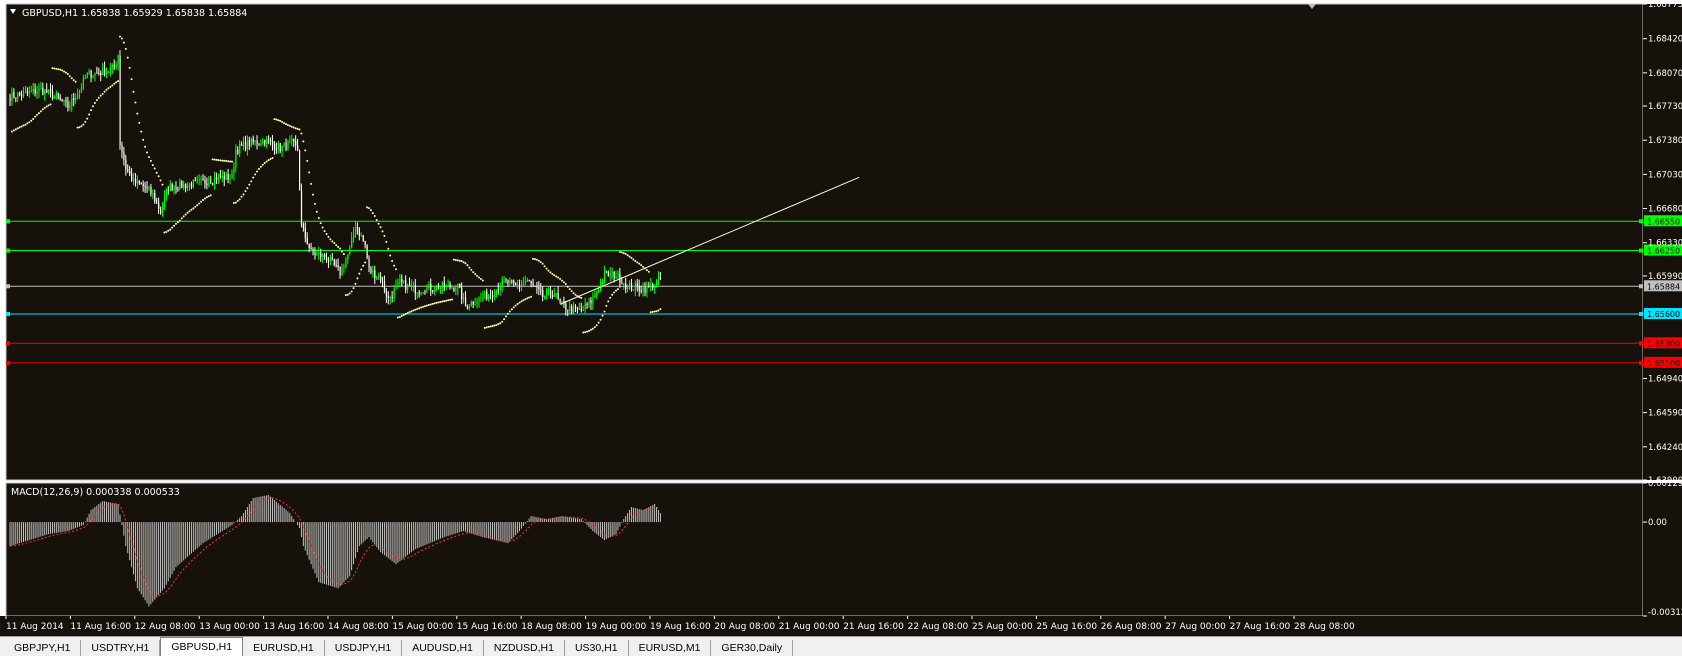 This screenshot has width=1682, height=656. I want to click on tab-ger30-daily: GER30,Daily, so click(752, 648).